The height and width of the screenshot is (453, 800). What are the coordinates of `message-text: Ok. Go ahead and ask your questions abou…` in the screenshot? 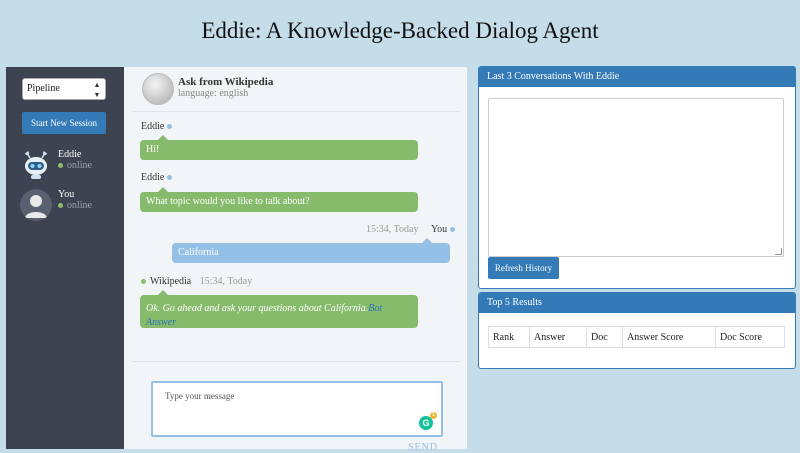 It's located at (257, 308).